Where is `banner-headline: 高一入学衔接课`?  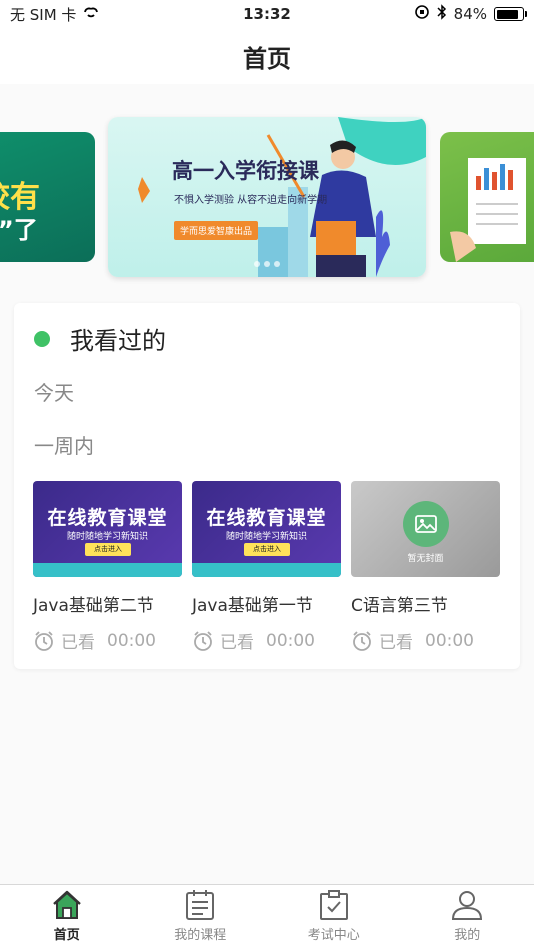 banner-headline: 高一入学衔接课 is located at coordinates (245, 171).